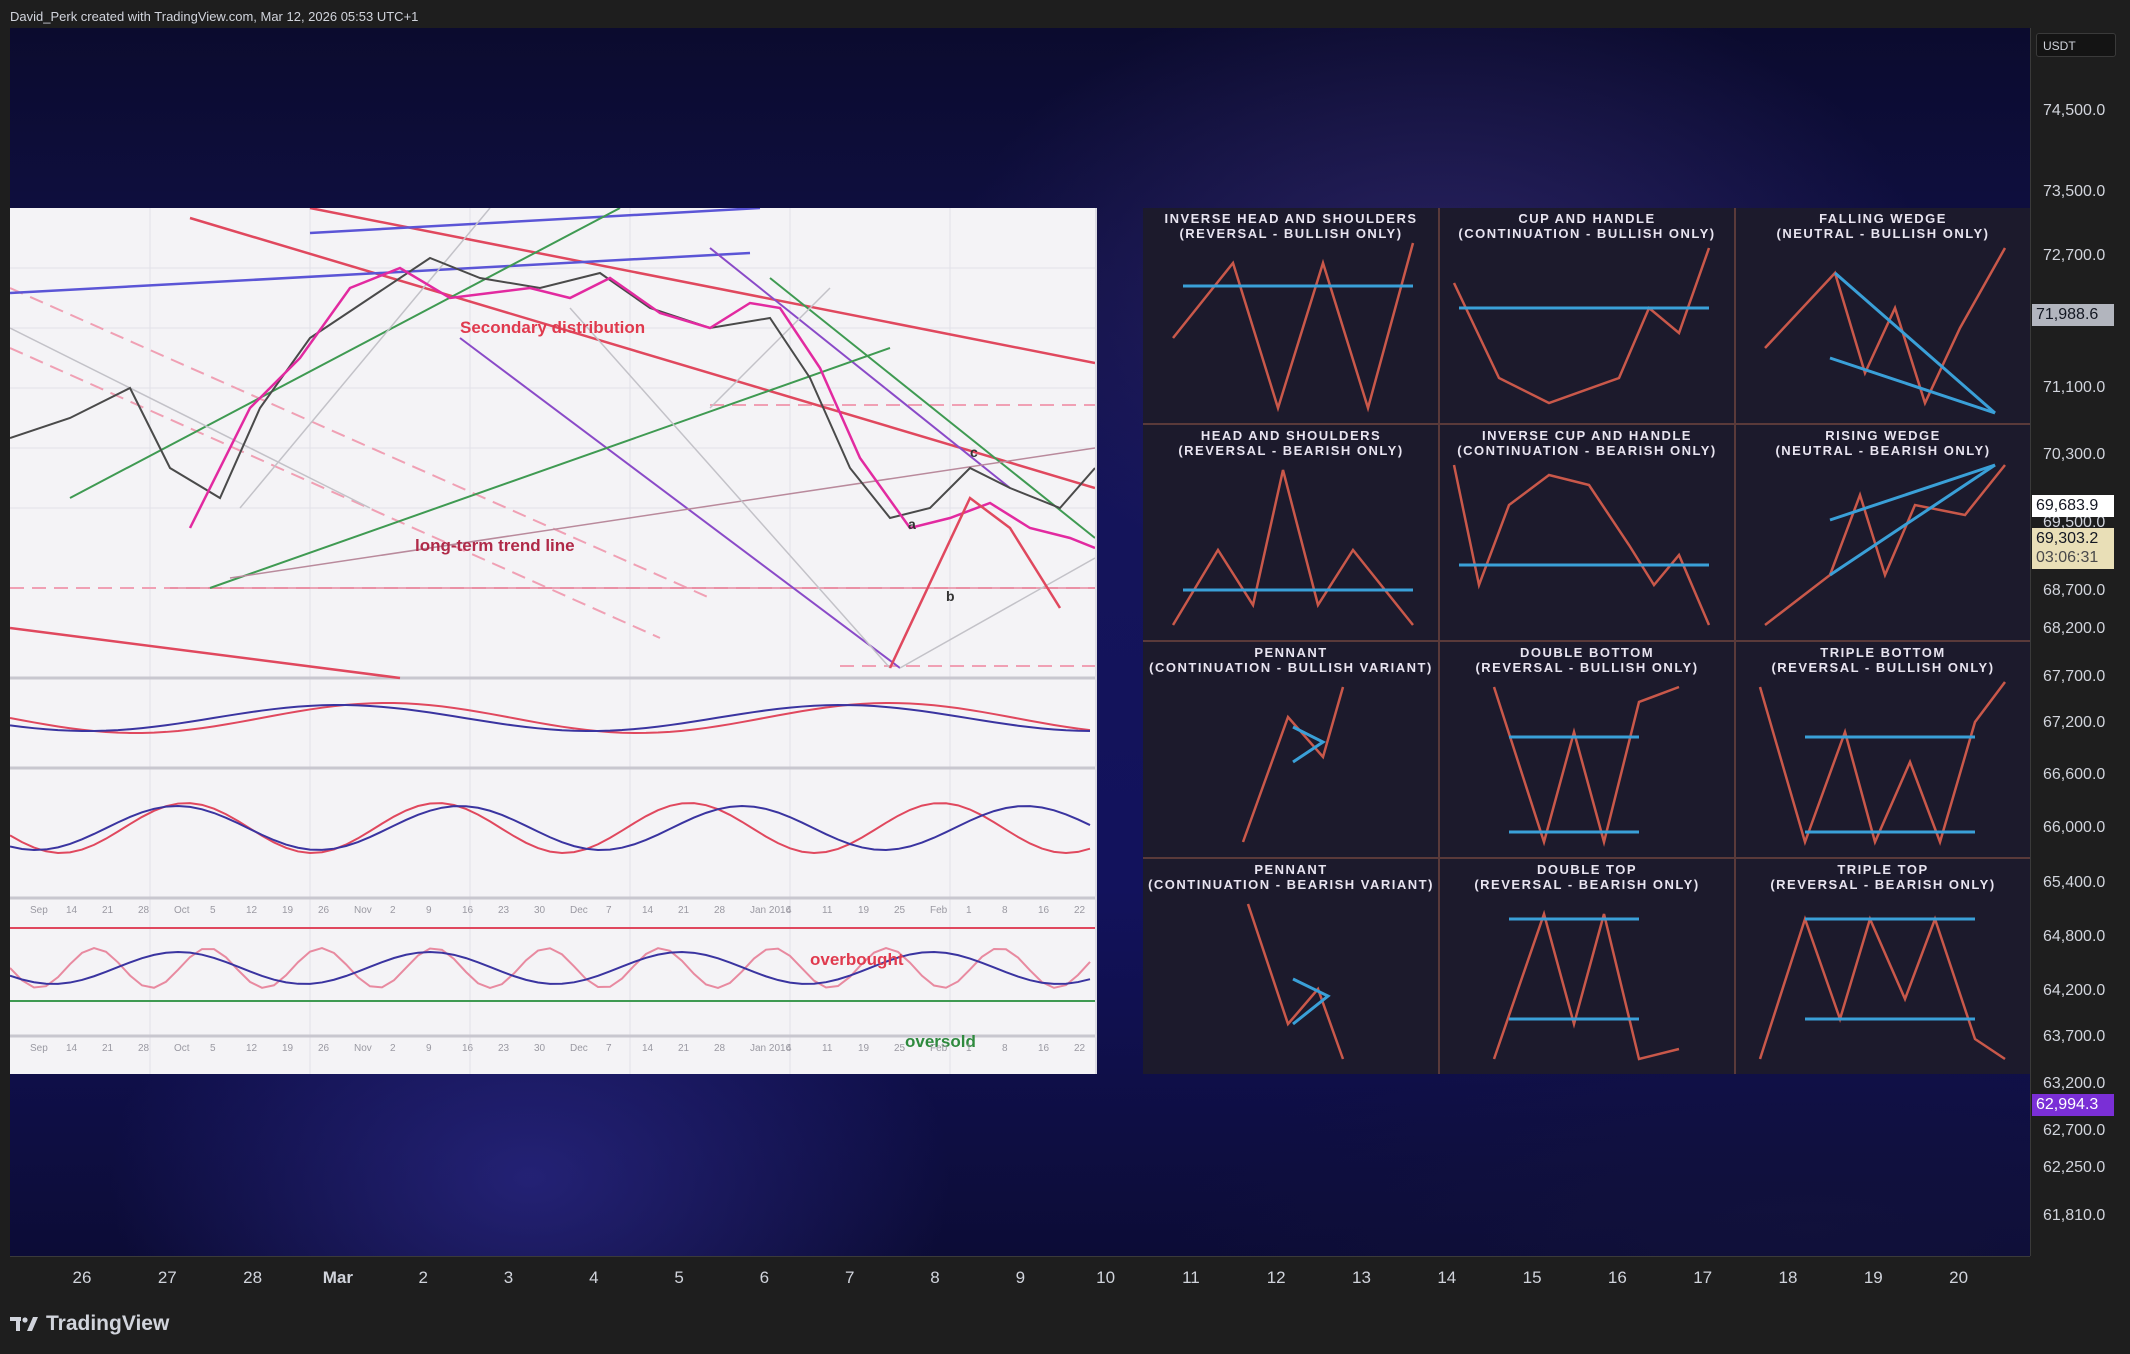 The image size is (2130, 1354). What do you see at coordinates (1883, 869) in the screenshot?
I see `pattern-name: TRIPLE TOP` at bounding box center [1883, 869].